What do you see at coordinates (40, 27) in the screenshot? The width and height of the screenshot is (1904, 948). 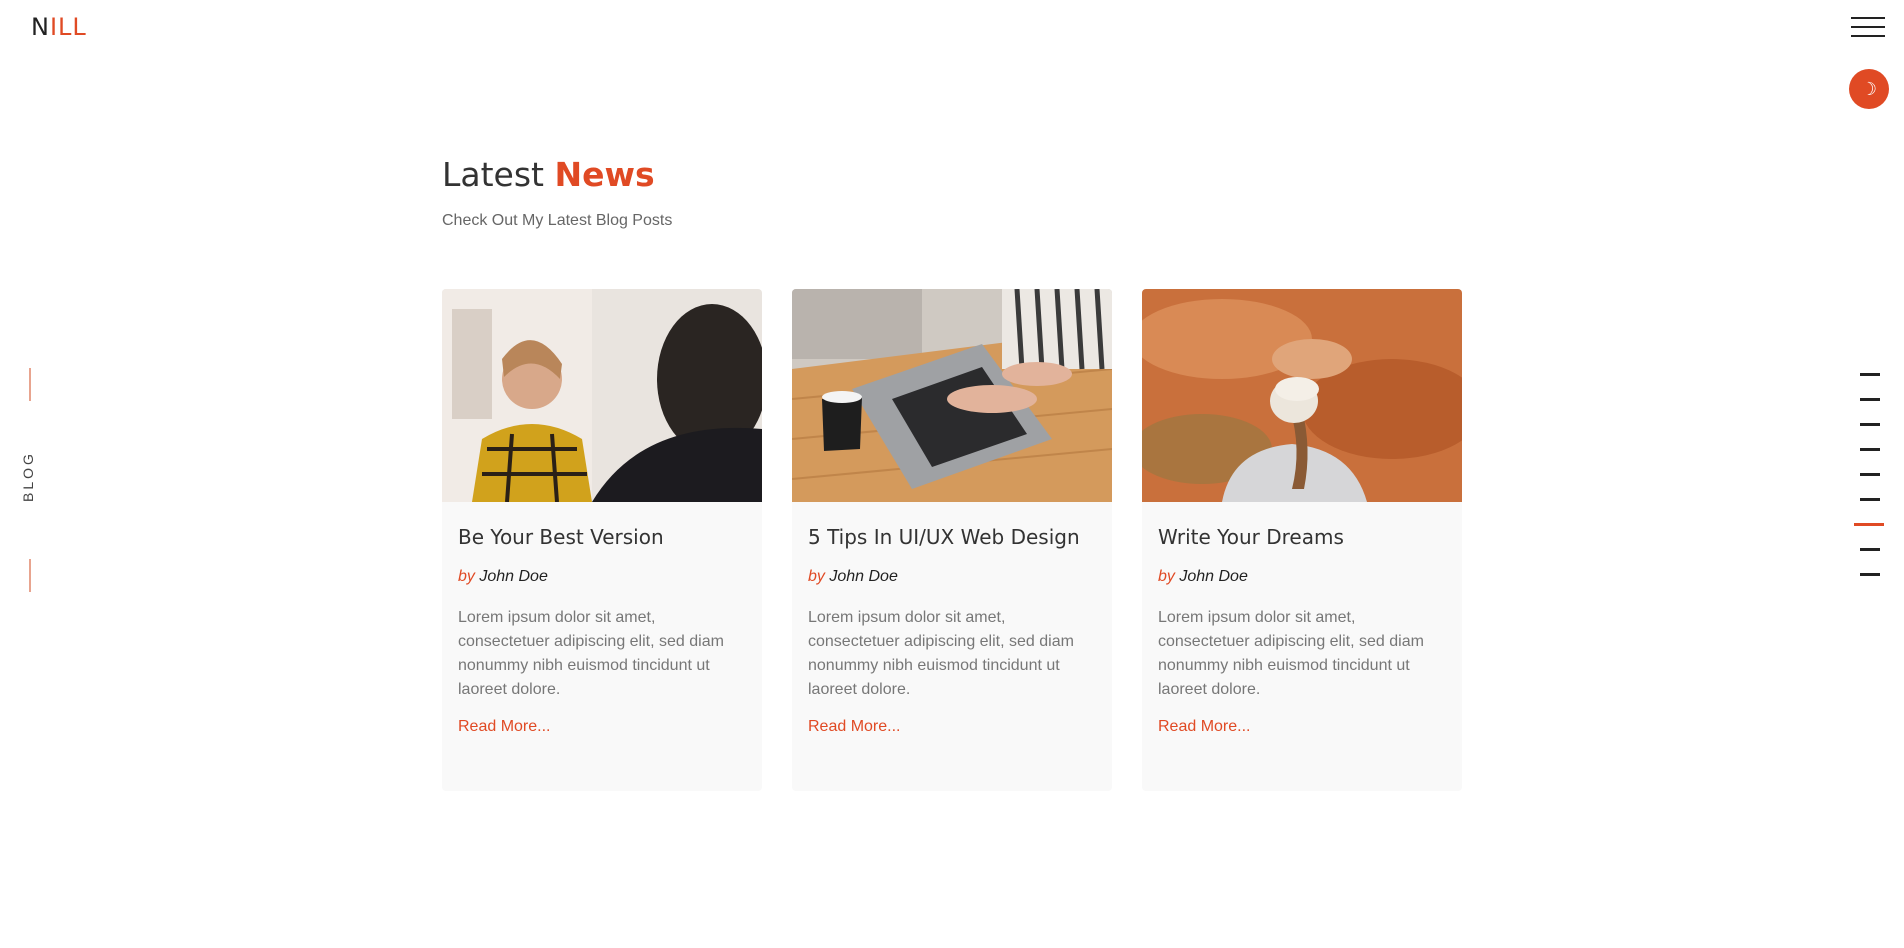 I see `logo-prefix: N` at bounding box center [40, 27].